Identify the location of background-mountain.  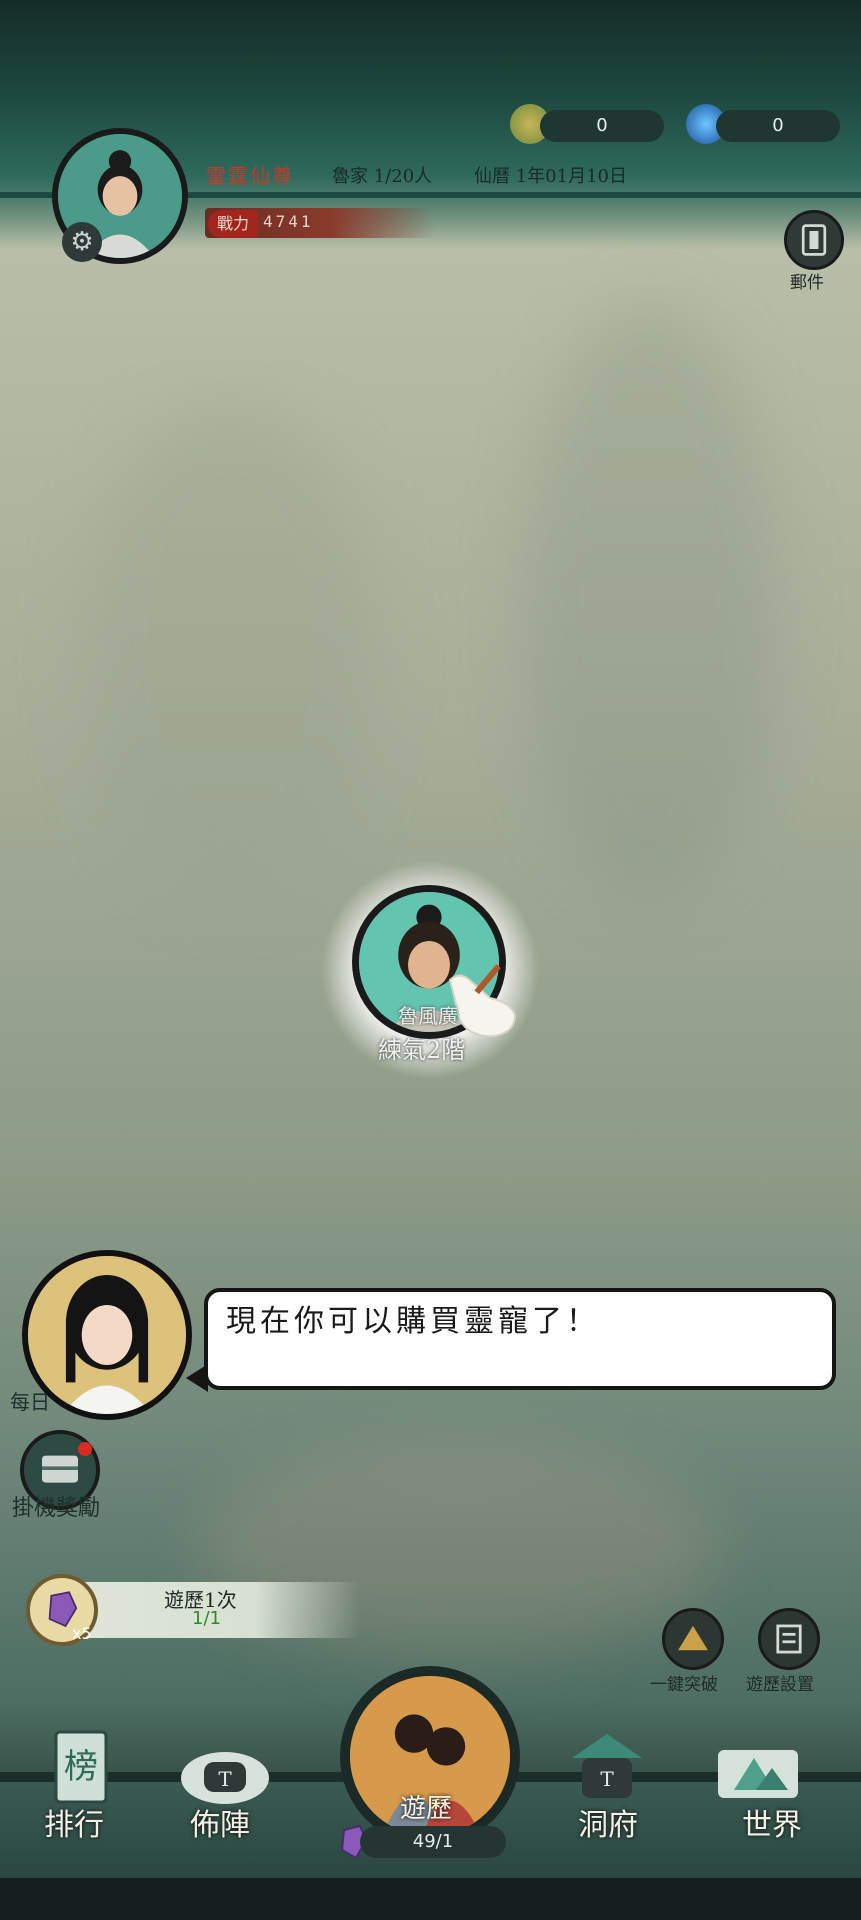
(650, 600).